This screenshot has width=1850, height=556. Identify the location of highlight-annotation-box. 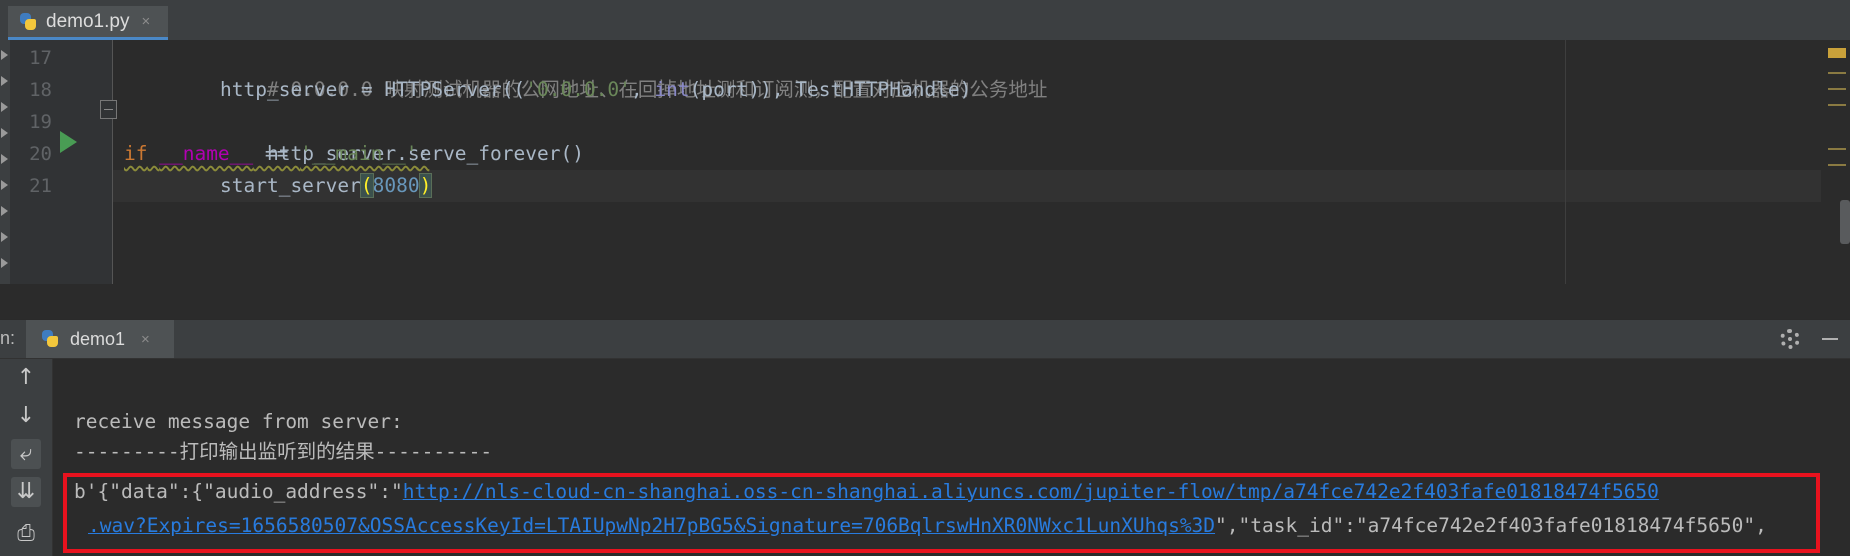
(941, 513).